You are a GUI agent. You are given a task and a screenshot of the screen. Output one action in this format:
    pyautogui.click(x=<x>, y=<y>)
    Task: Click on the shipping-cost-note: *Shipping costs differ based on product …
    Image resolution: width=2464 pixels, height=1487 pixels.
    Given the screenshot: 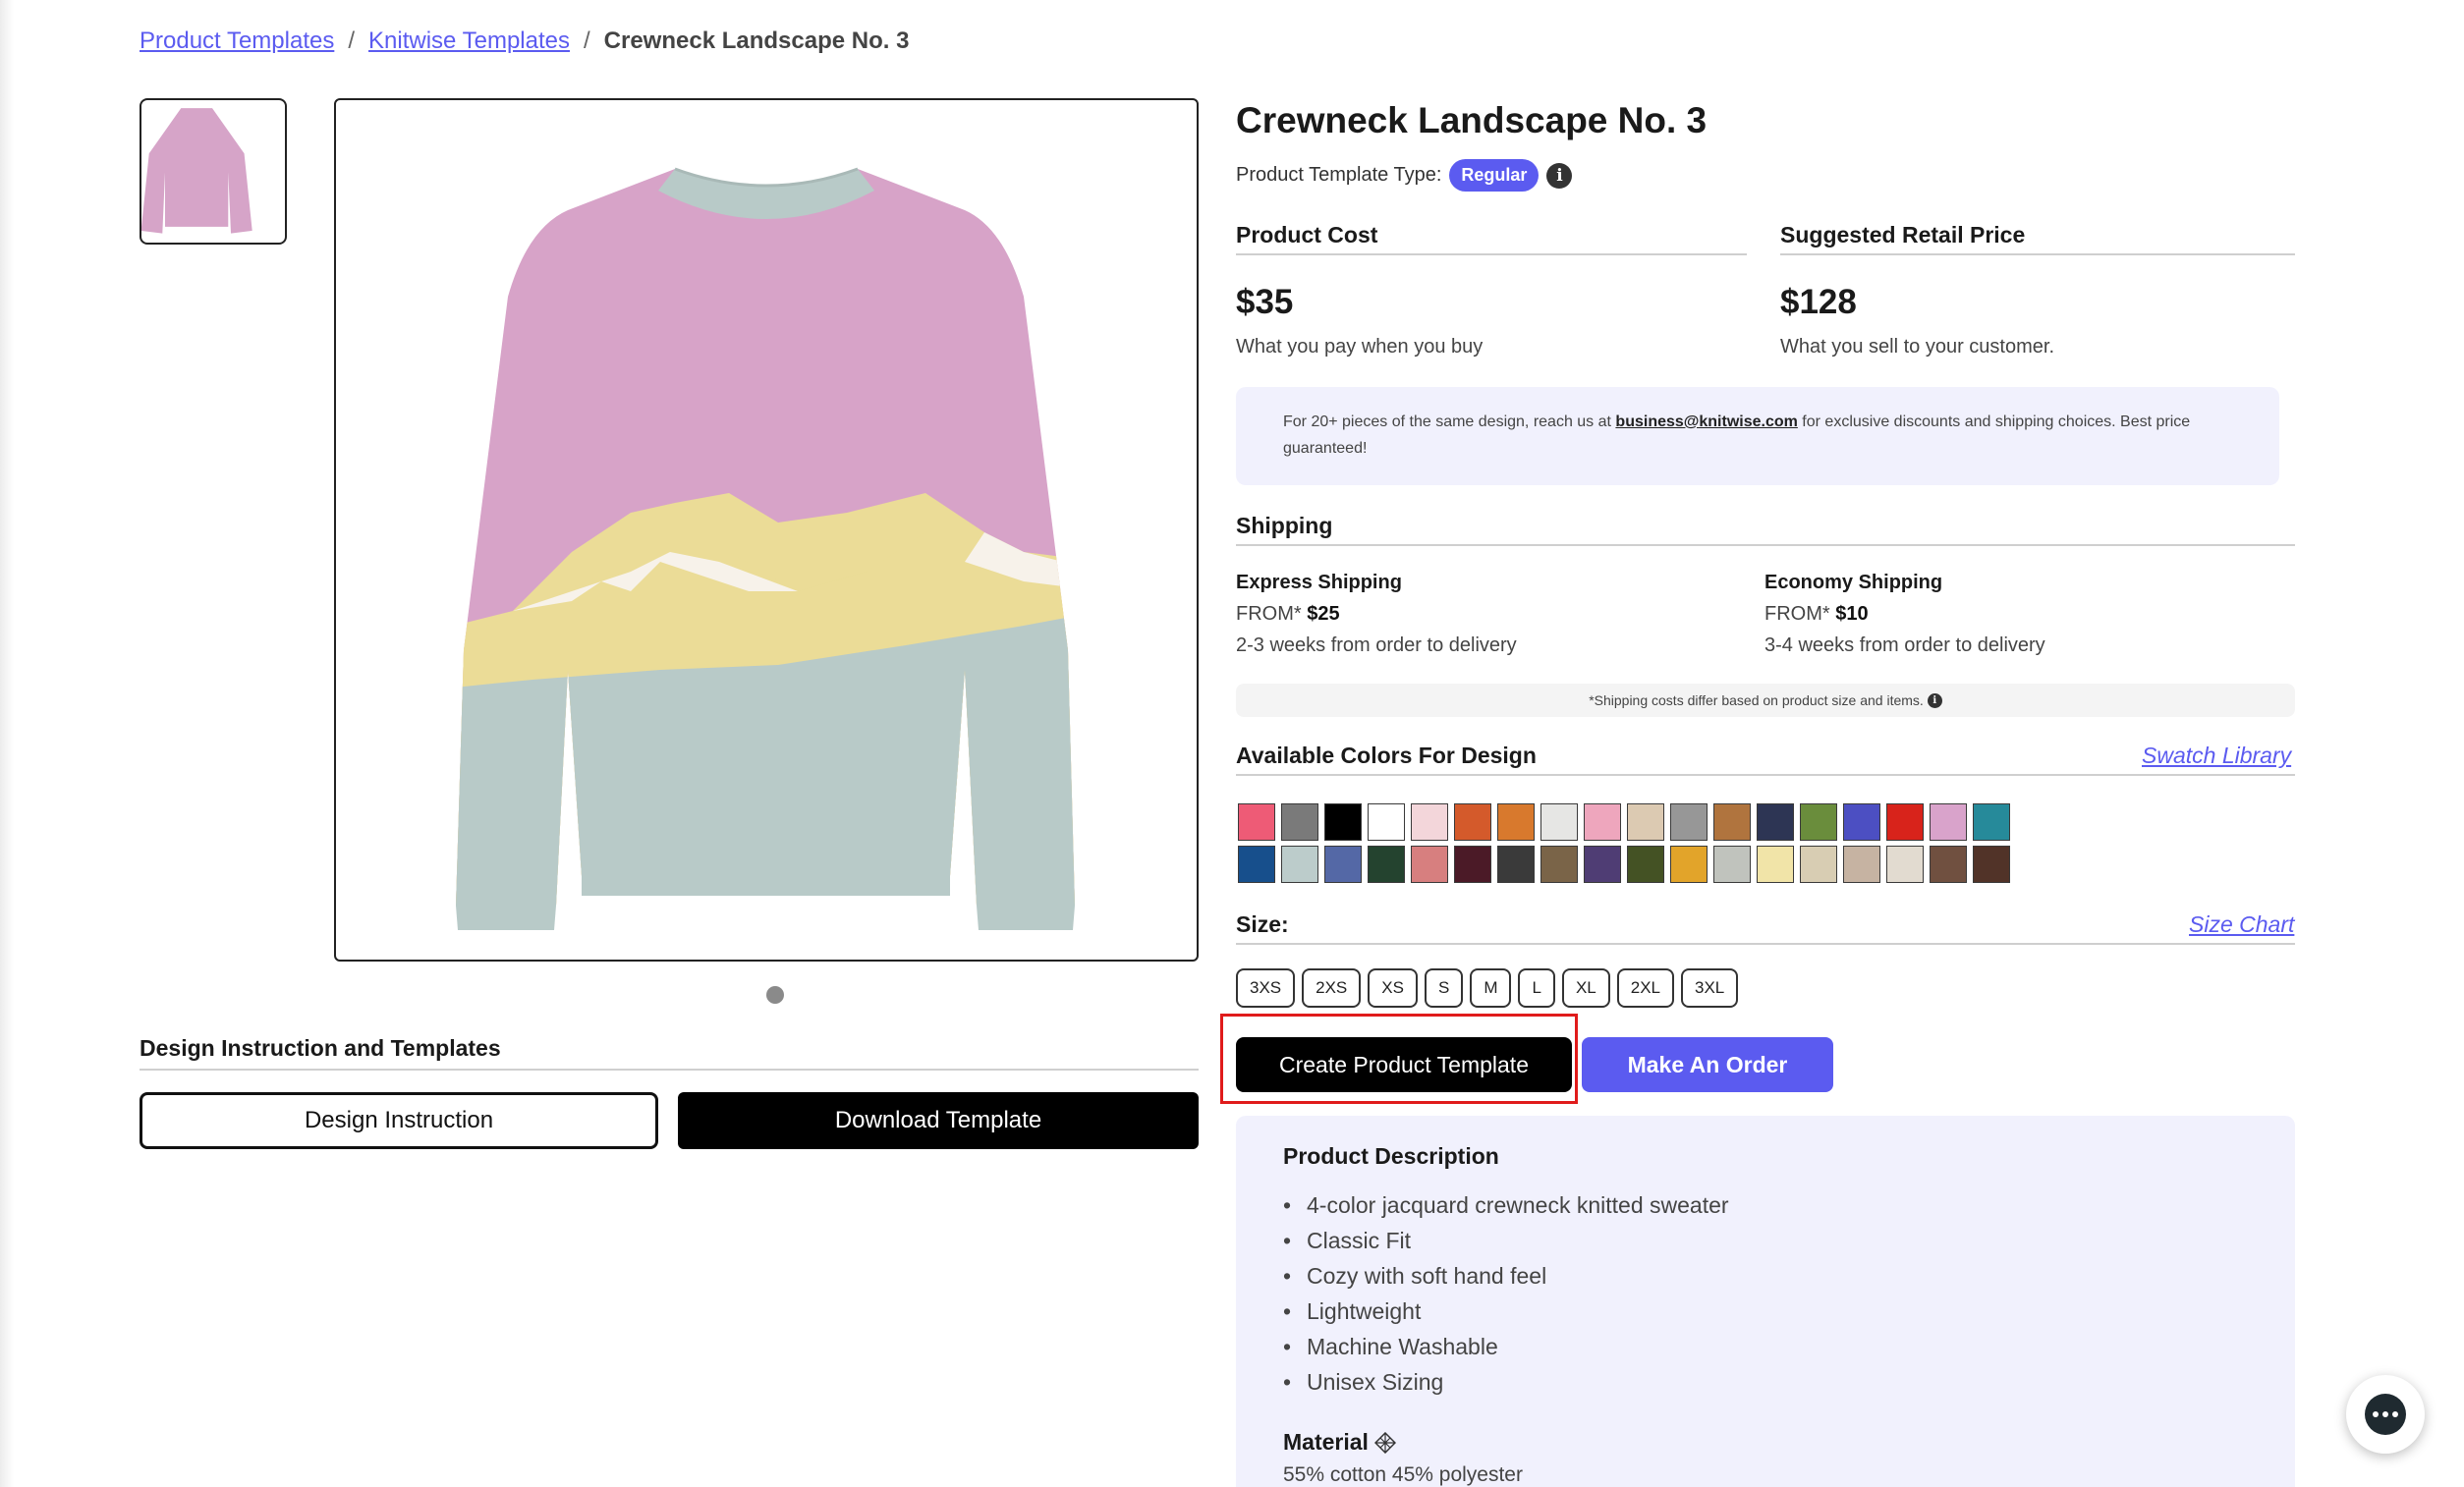 What is the action you would take?
    pyautogui.click(x=1765, y=701)
    